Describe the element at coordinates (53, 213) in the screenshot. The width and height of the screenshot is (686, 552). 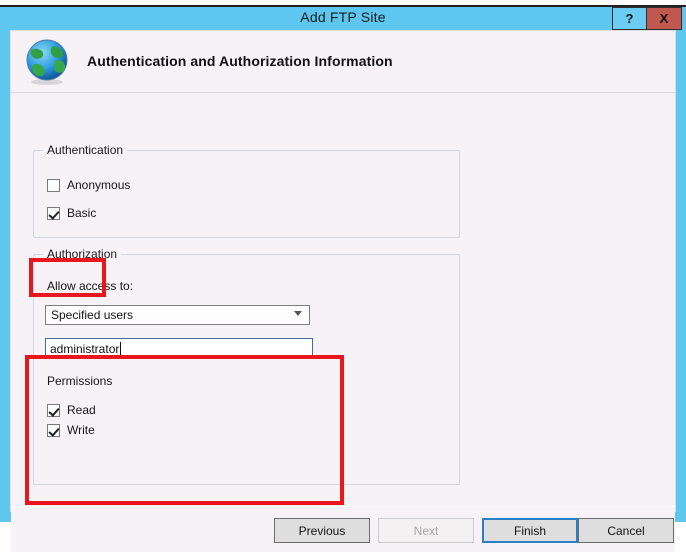
I see `checkbox-basic-box` at that location.